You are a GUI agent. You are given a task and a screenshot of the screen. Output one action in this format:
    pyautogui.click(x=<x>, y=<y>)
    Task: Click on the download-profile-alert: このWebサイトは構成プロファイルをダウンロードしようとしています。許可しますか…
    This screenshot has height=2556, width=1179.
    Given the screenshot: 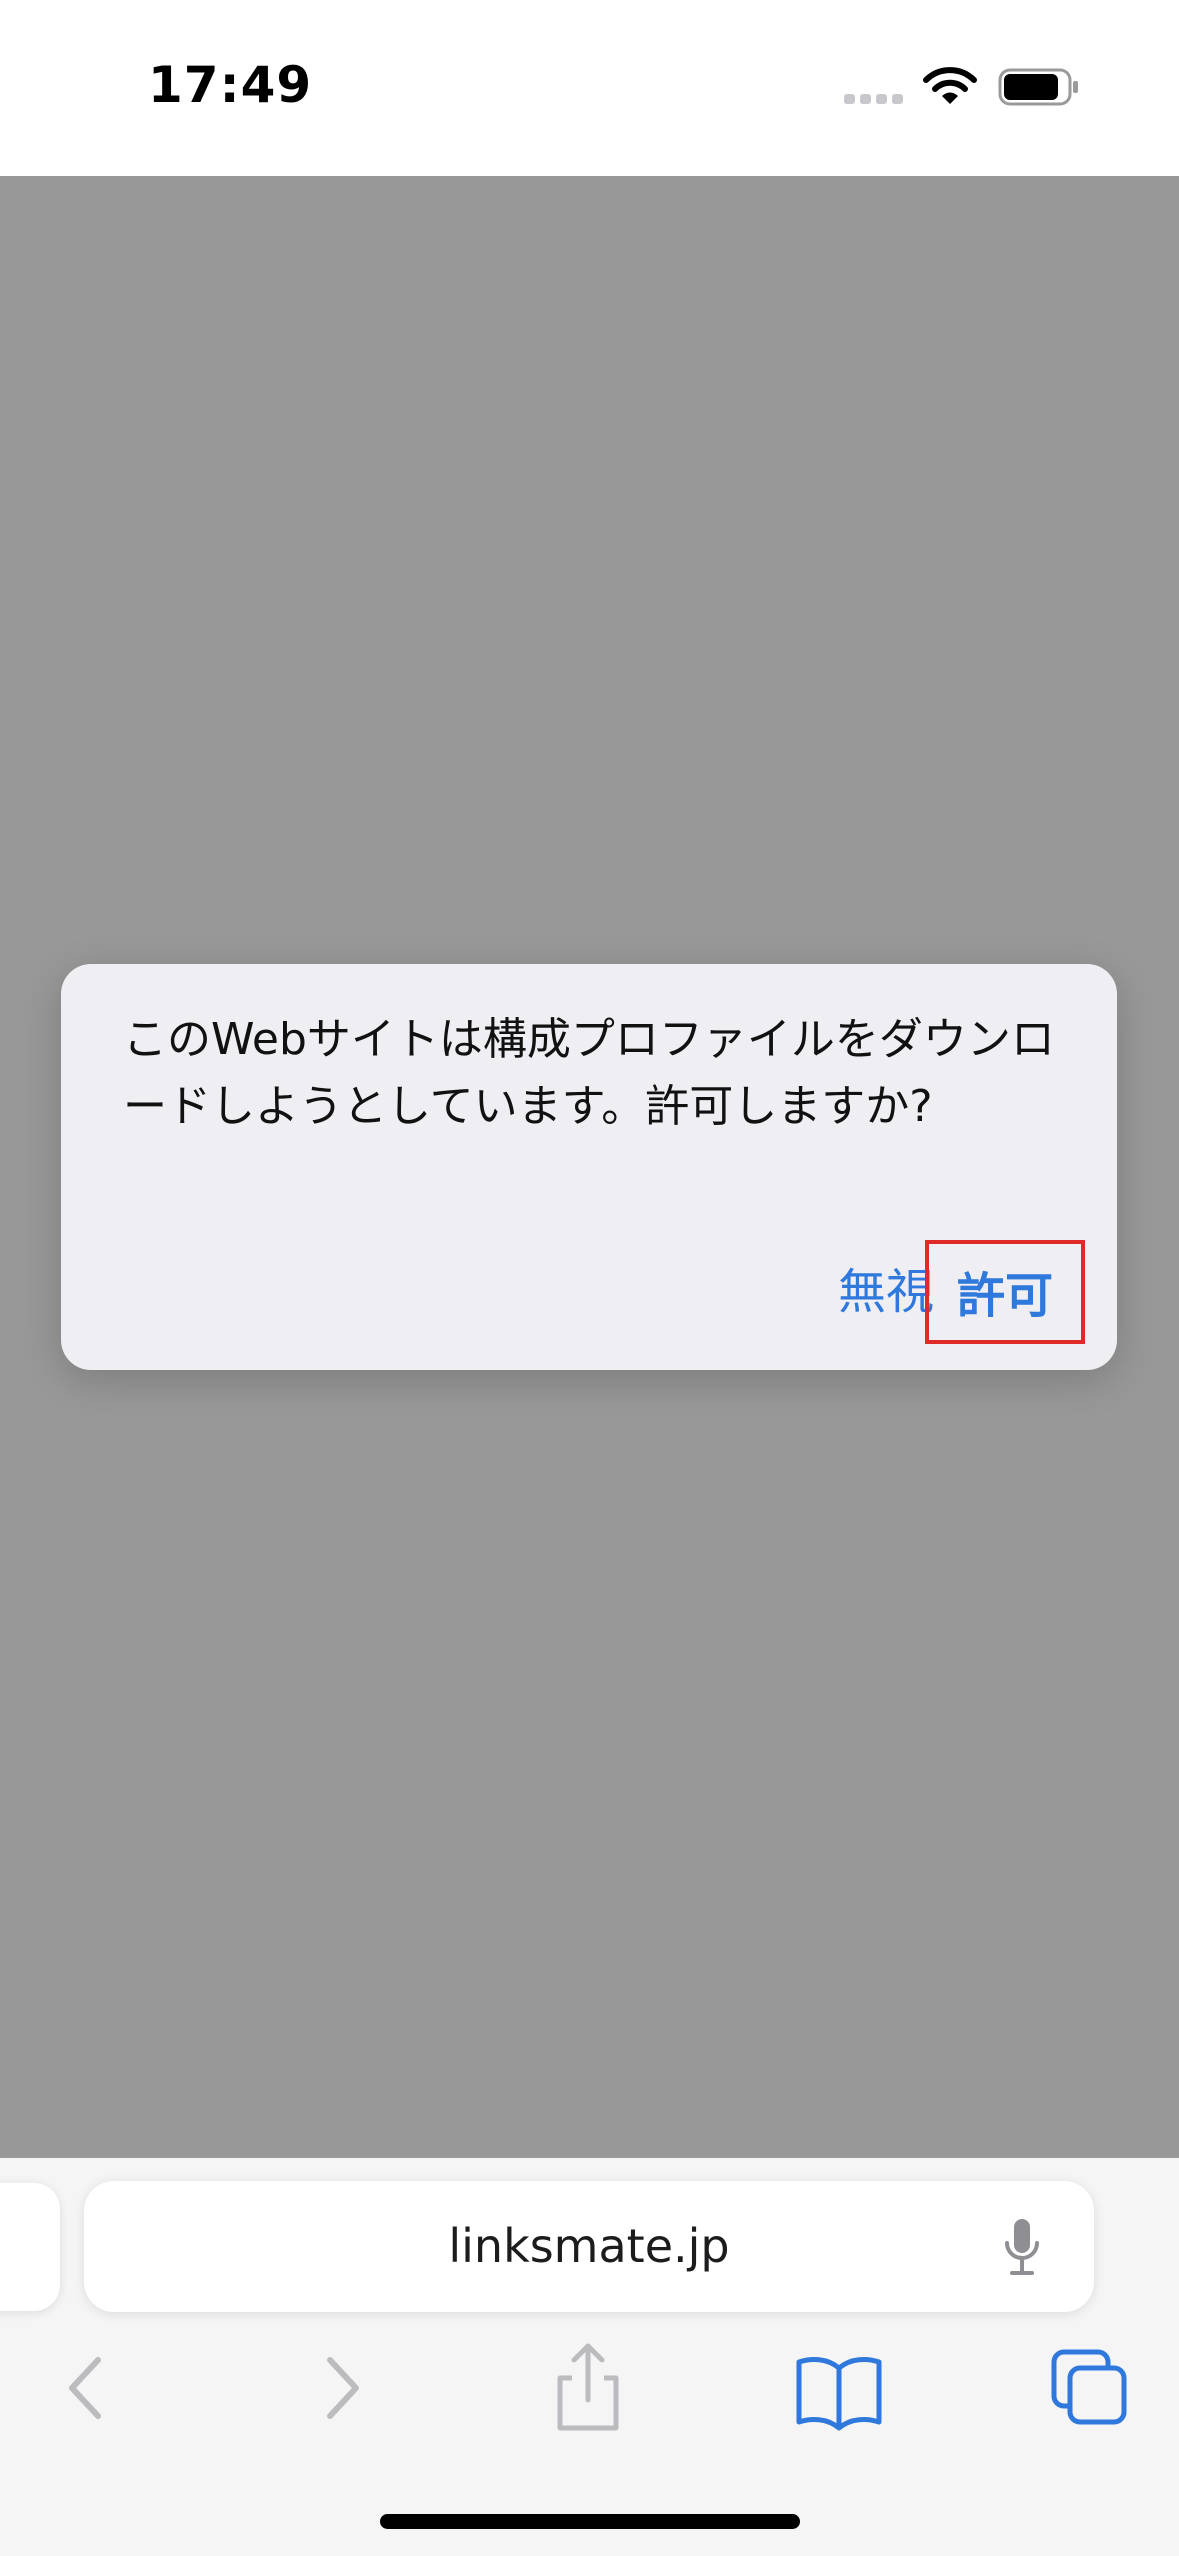 What is the action you would take?
    pyautogui.click(x=589, y=1167)
    